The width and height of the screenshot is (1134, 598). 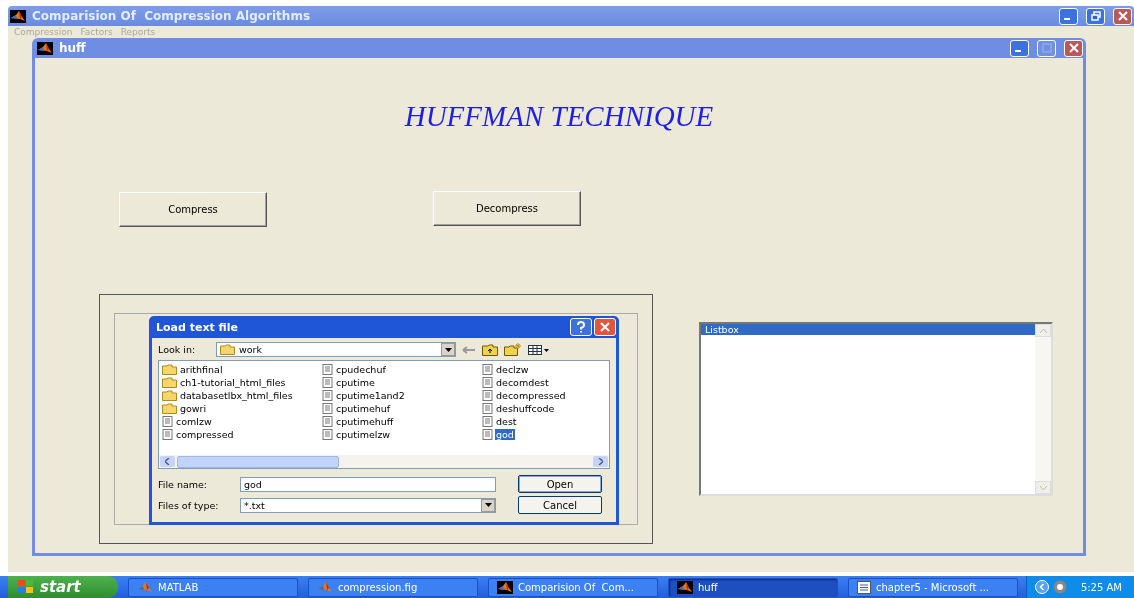 What do you see at coordinates (73, 48) in the screenshot?
I see `window-title: huff` at bounding box center [73, 48].